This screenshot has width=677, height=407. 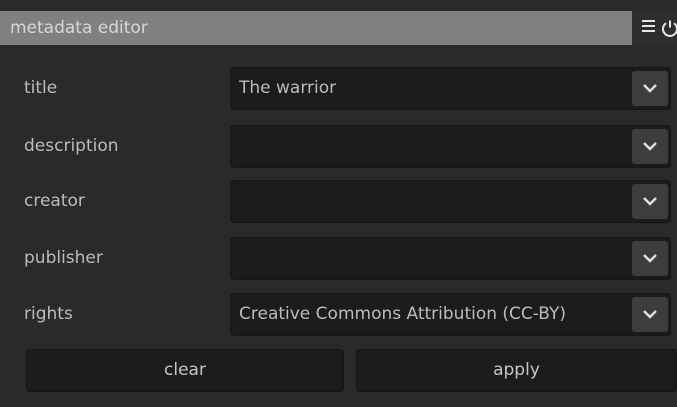 I want to click on hamburger-menu-icon, so click(x=648, y=27).